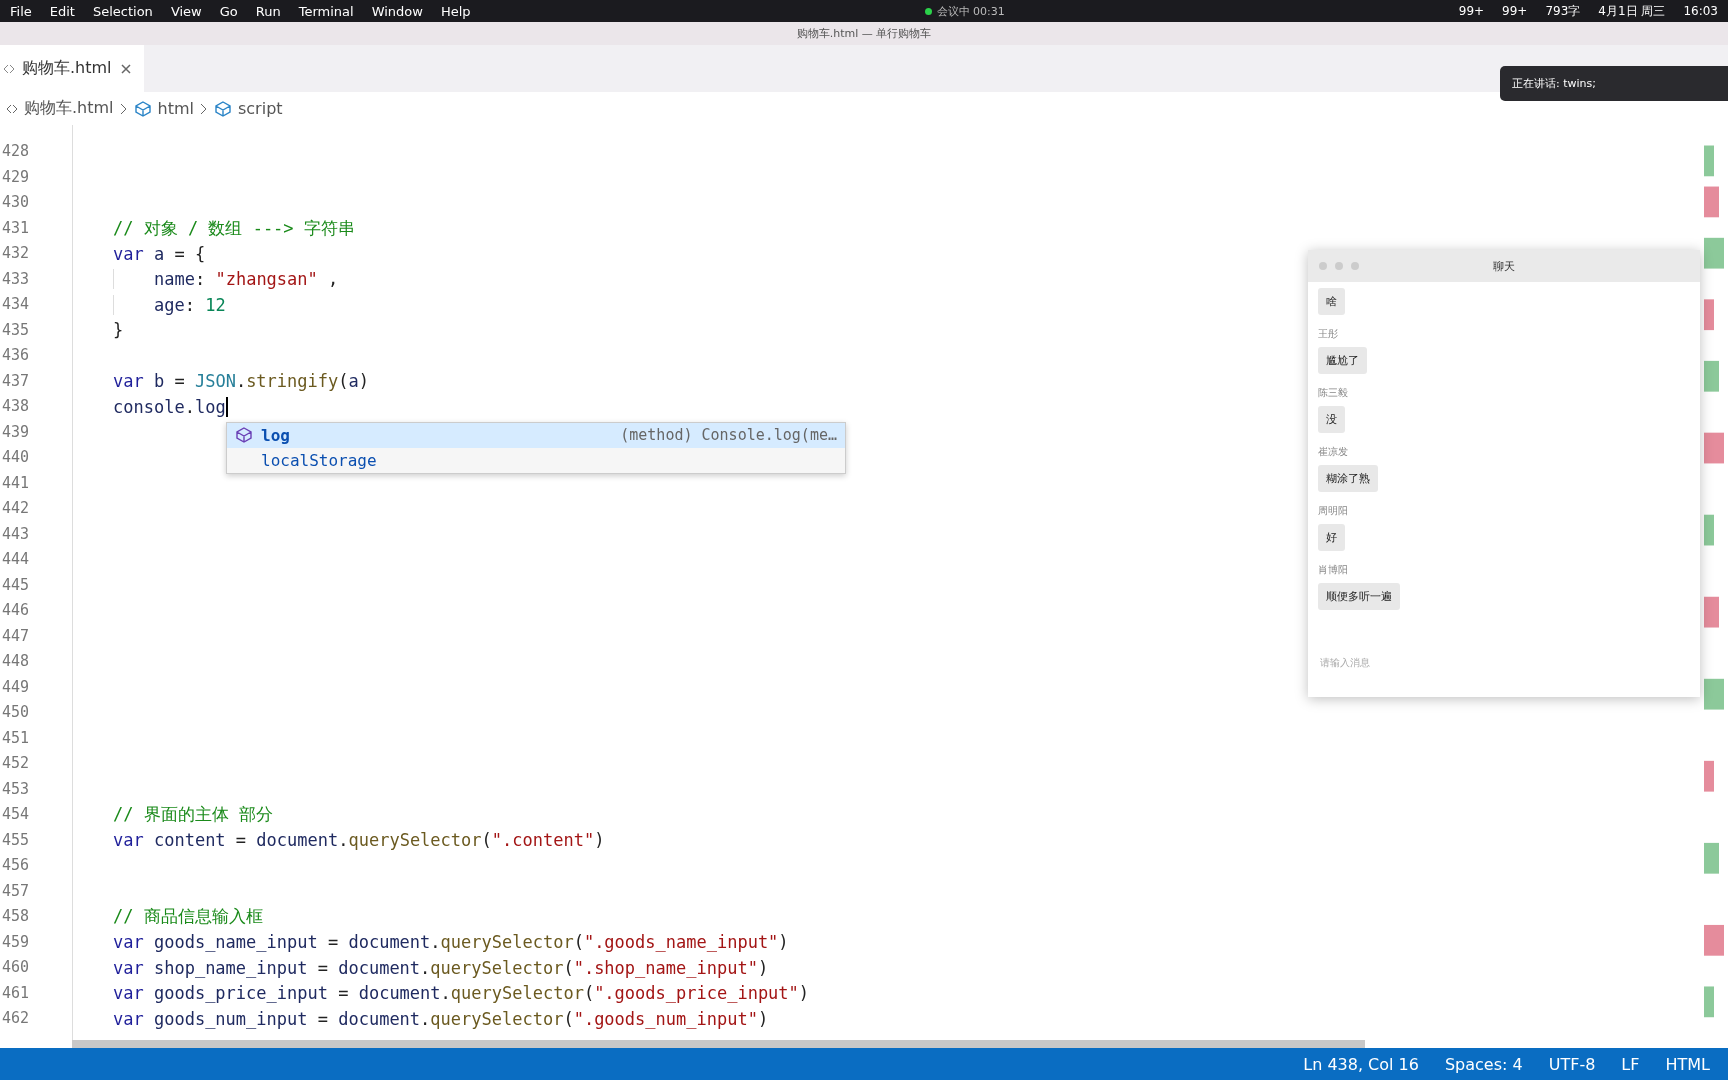 This screenshot has width=1728, height=1080. Describe the element at coordinates (260, 108) in the screenshot. I see `breadcrumb-item: script` at that location.